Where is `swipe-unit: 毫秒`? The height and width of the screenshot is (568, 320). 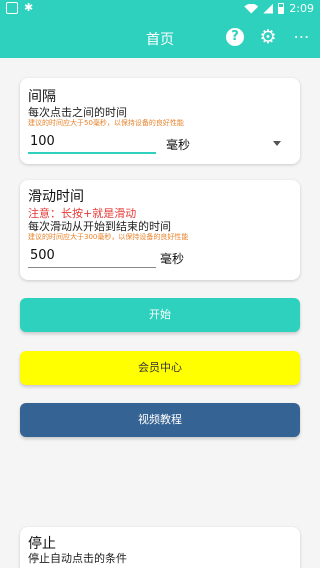 swipe-unit: 毫秒 is located at coordinates (172, 259).